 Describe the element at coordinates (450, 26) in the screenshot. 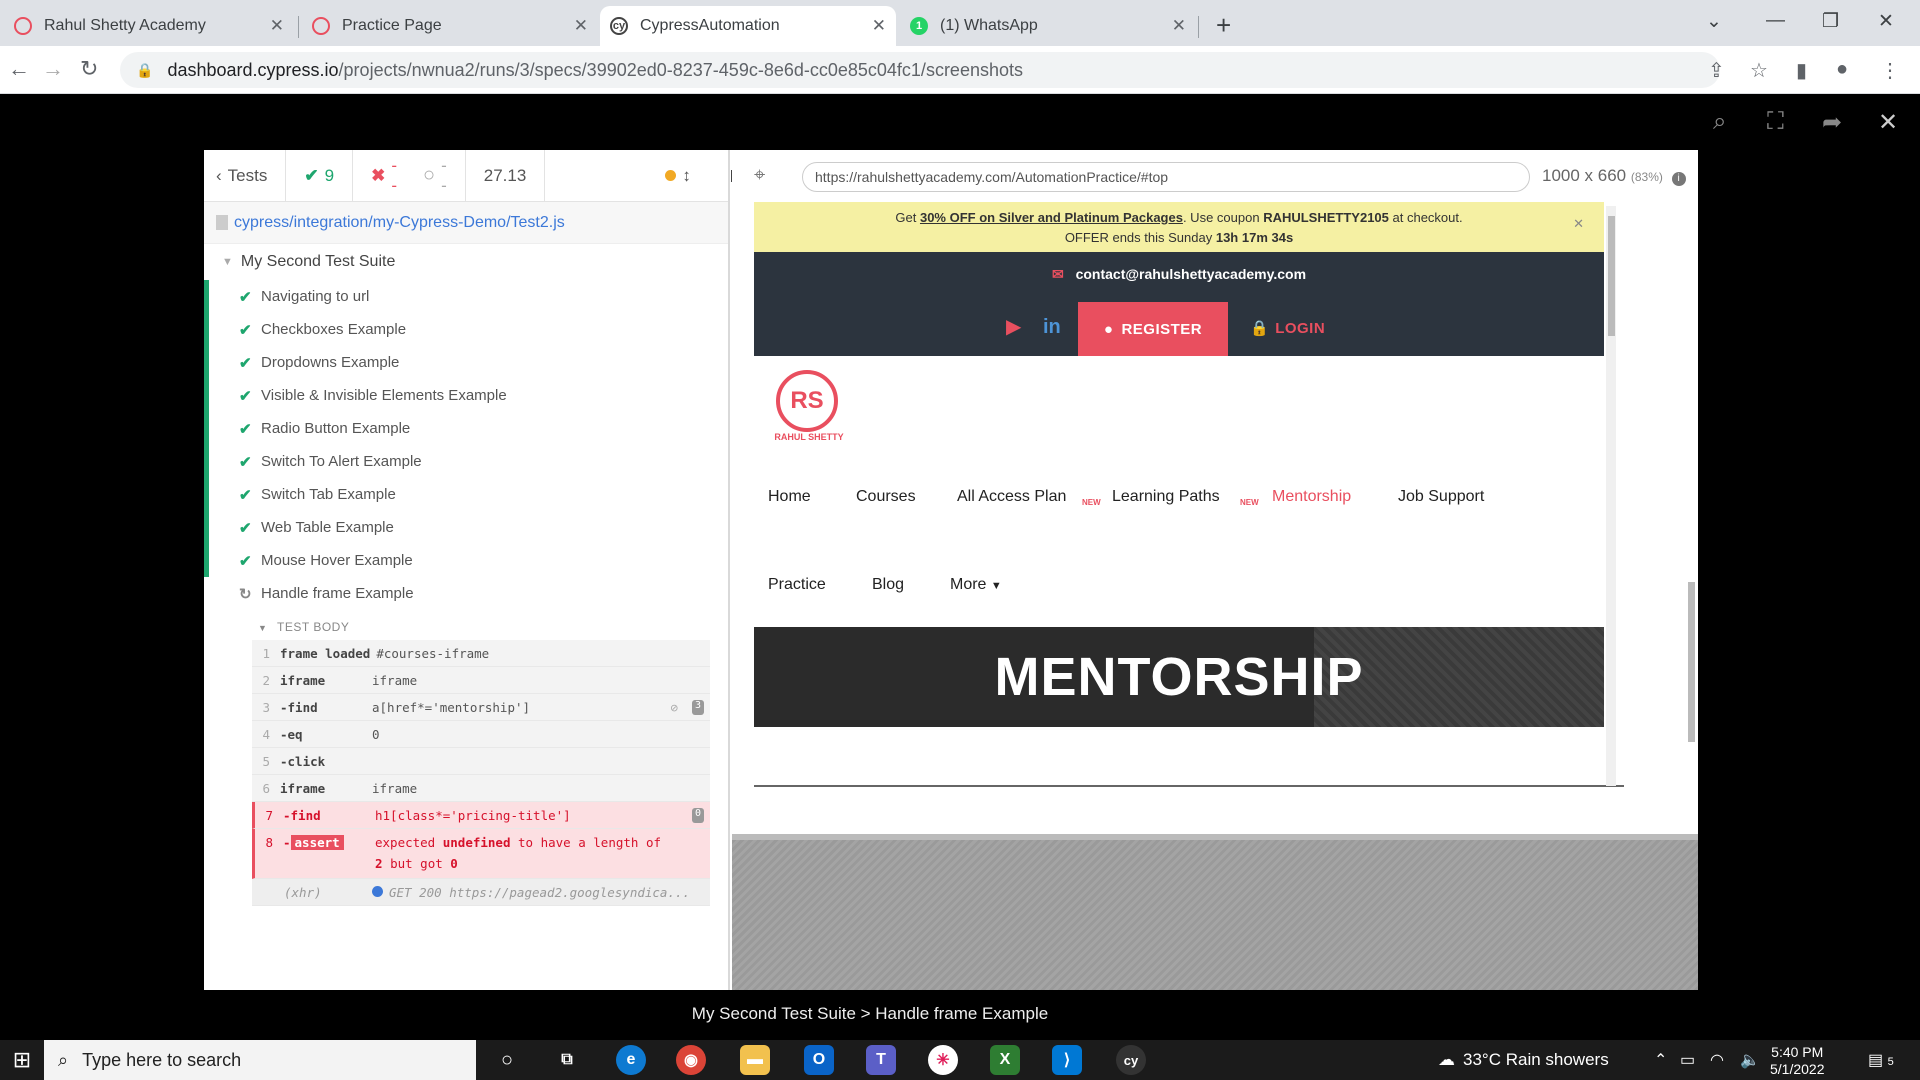

I see `tab-practice-page: Practice Page ✕` at that location.